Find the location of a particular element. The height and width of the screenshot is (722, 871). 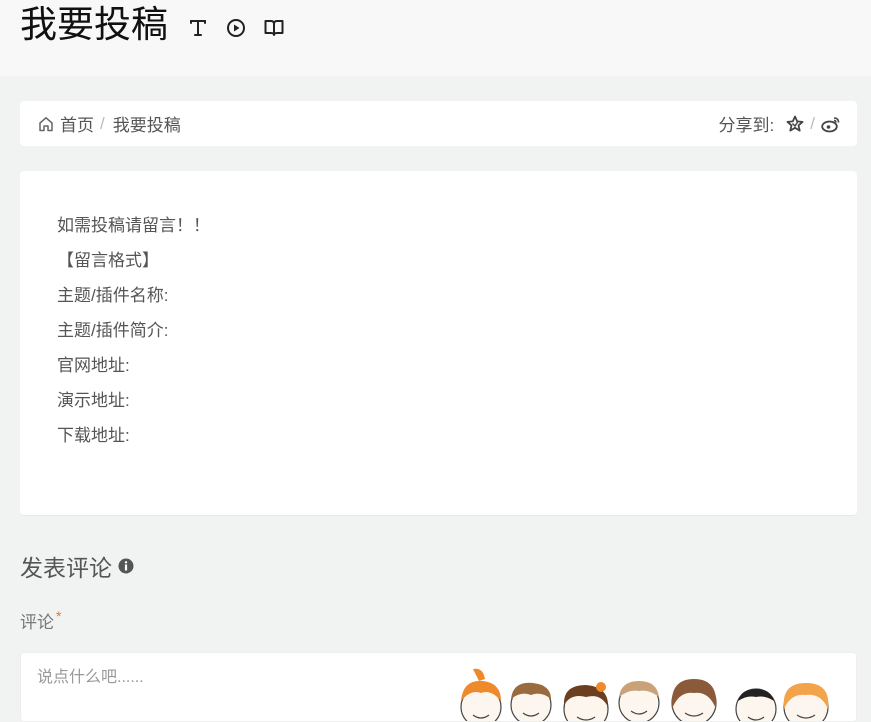

page-title: 我要投稿 is located at coordinates (94, 24).